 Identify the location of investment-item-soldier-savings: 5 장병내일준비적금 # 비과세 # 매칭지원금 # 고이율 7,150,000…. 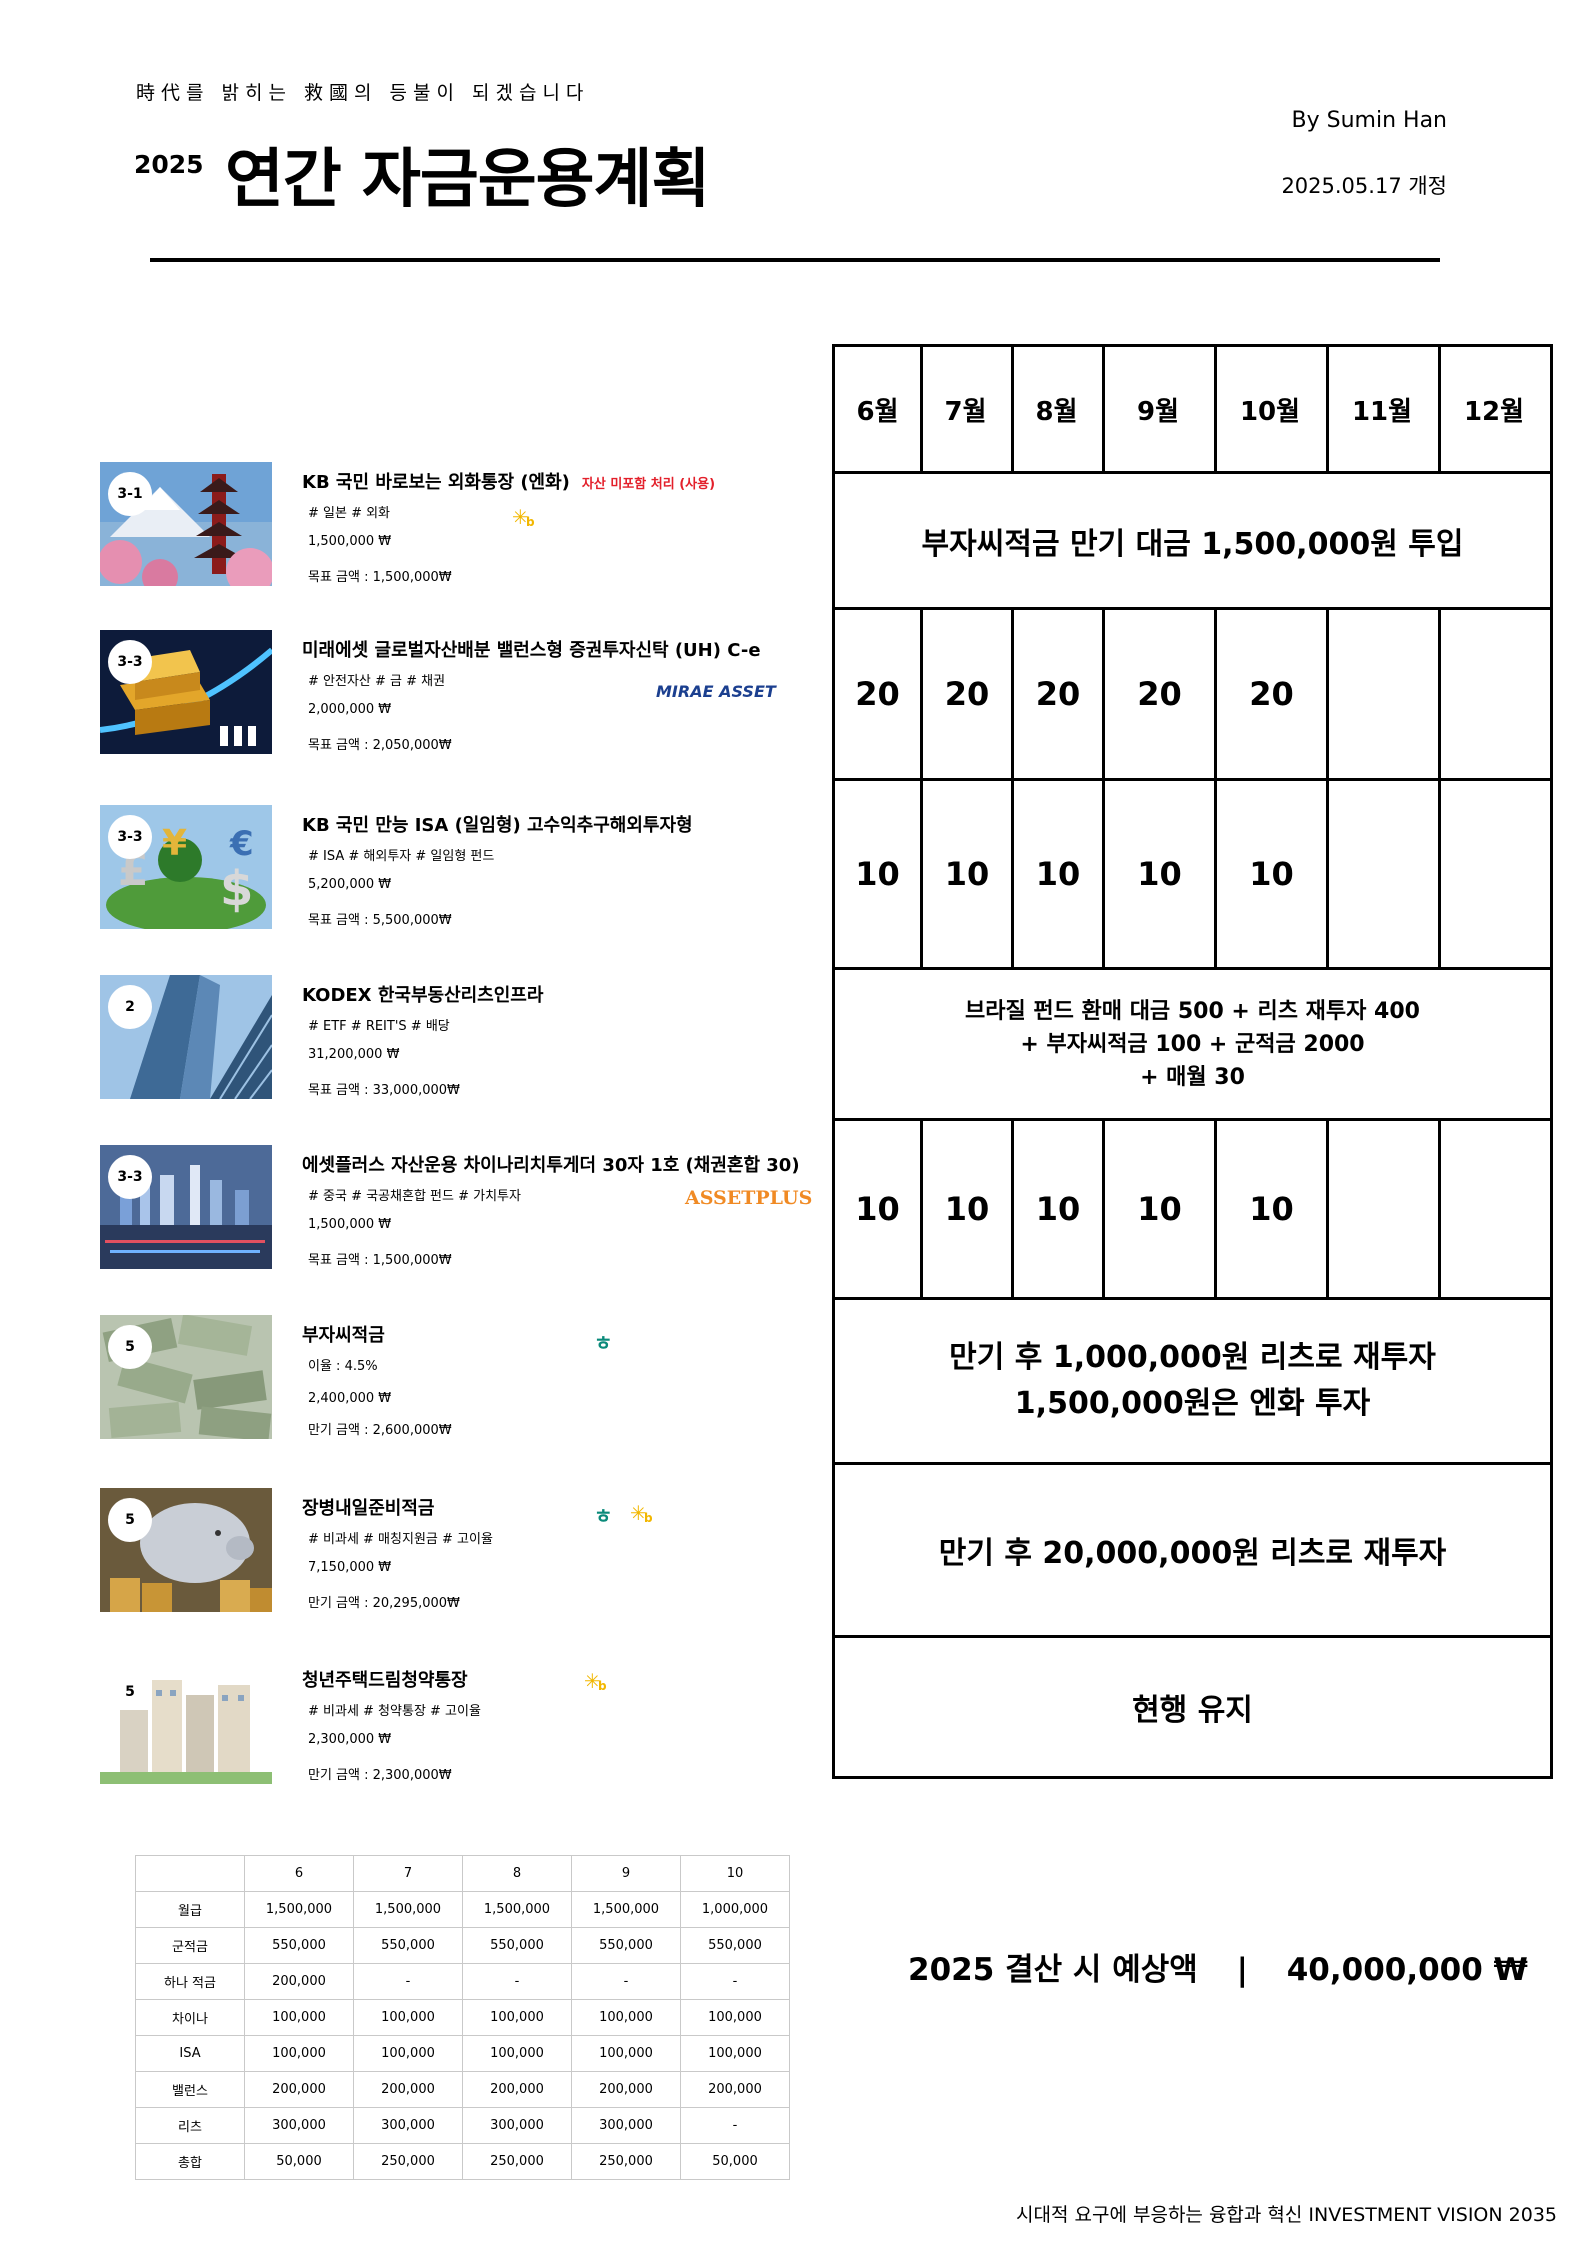
(470, 1553).